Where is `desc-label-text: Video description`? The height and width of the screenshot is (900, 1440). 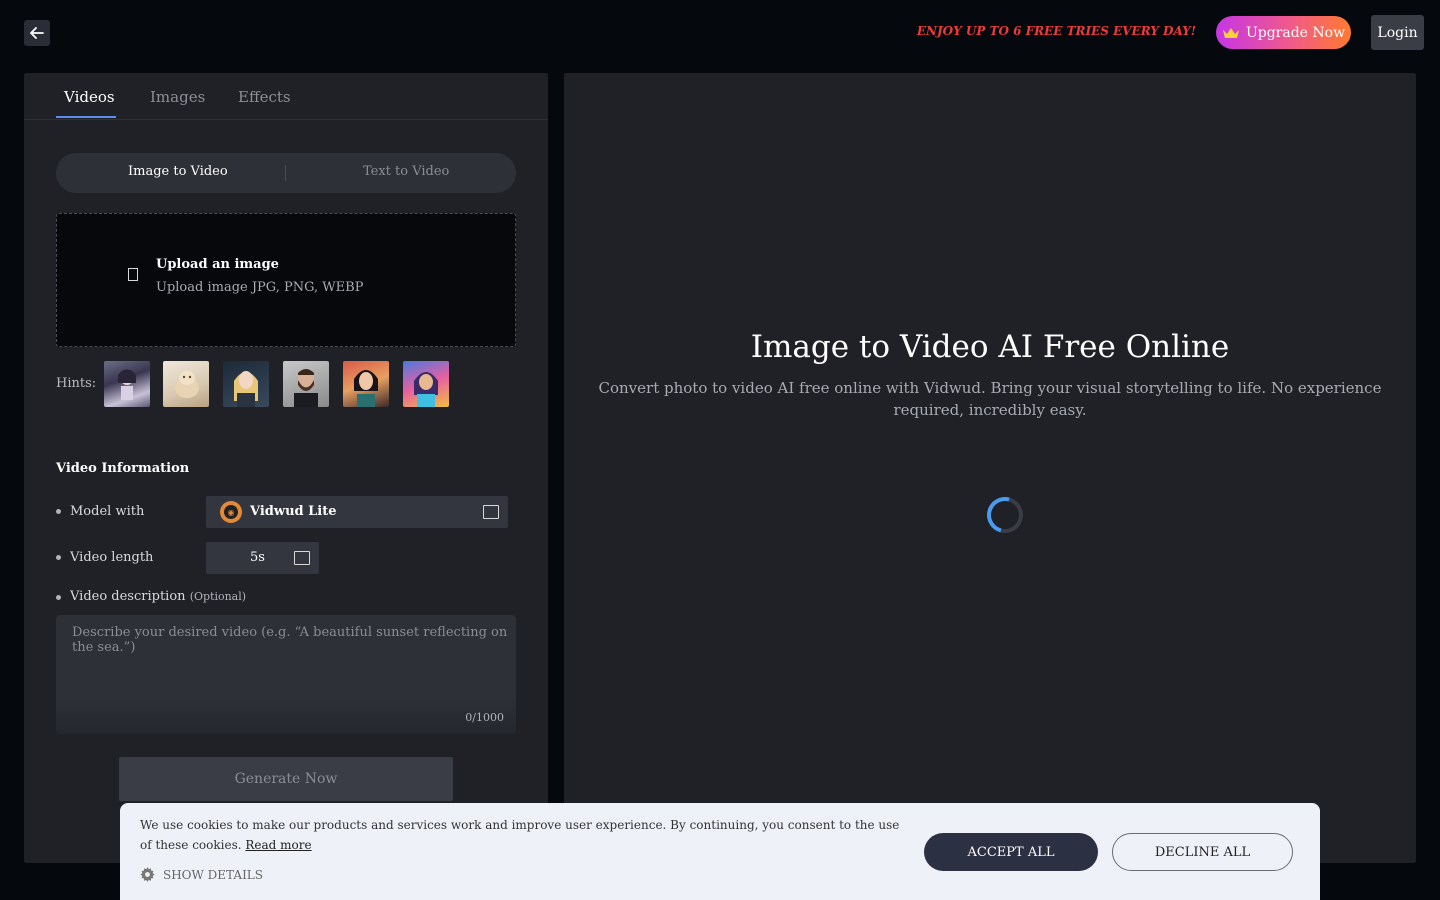
desc-label-text: Video description is located at coordinates (128, 596).